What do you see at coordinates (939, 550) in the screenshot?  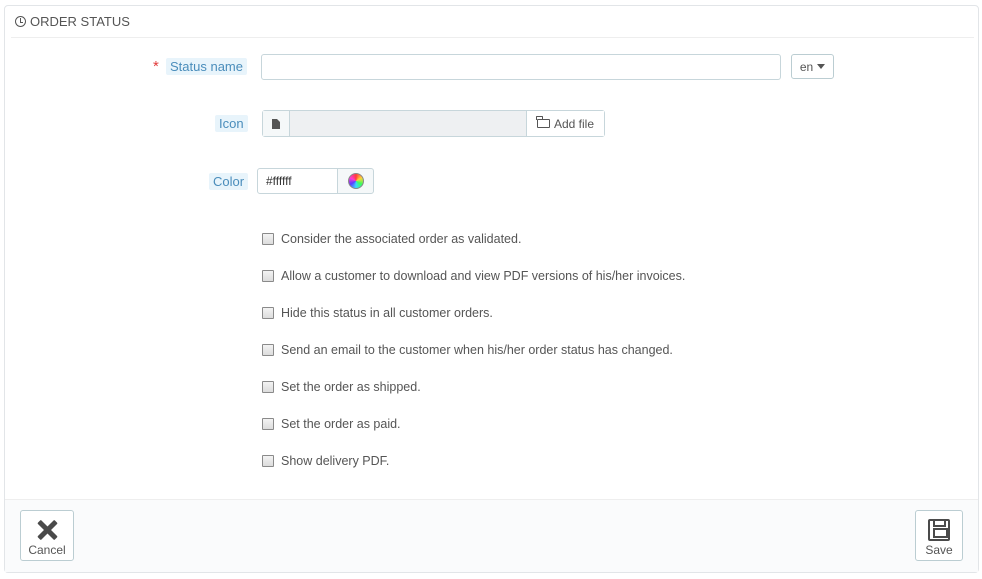 I see `save-label: Save` at bounding box center [939, 550].